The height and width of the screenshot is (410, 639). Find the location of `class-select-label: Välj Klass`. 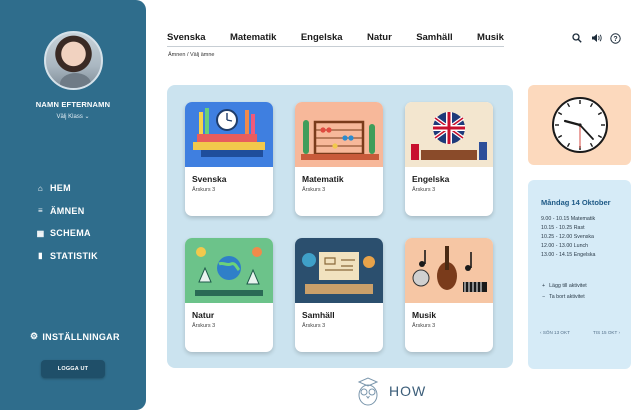

class-select-label: Välj Klass is located at coordinates (69, 117).